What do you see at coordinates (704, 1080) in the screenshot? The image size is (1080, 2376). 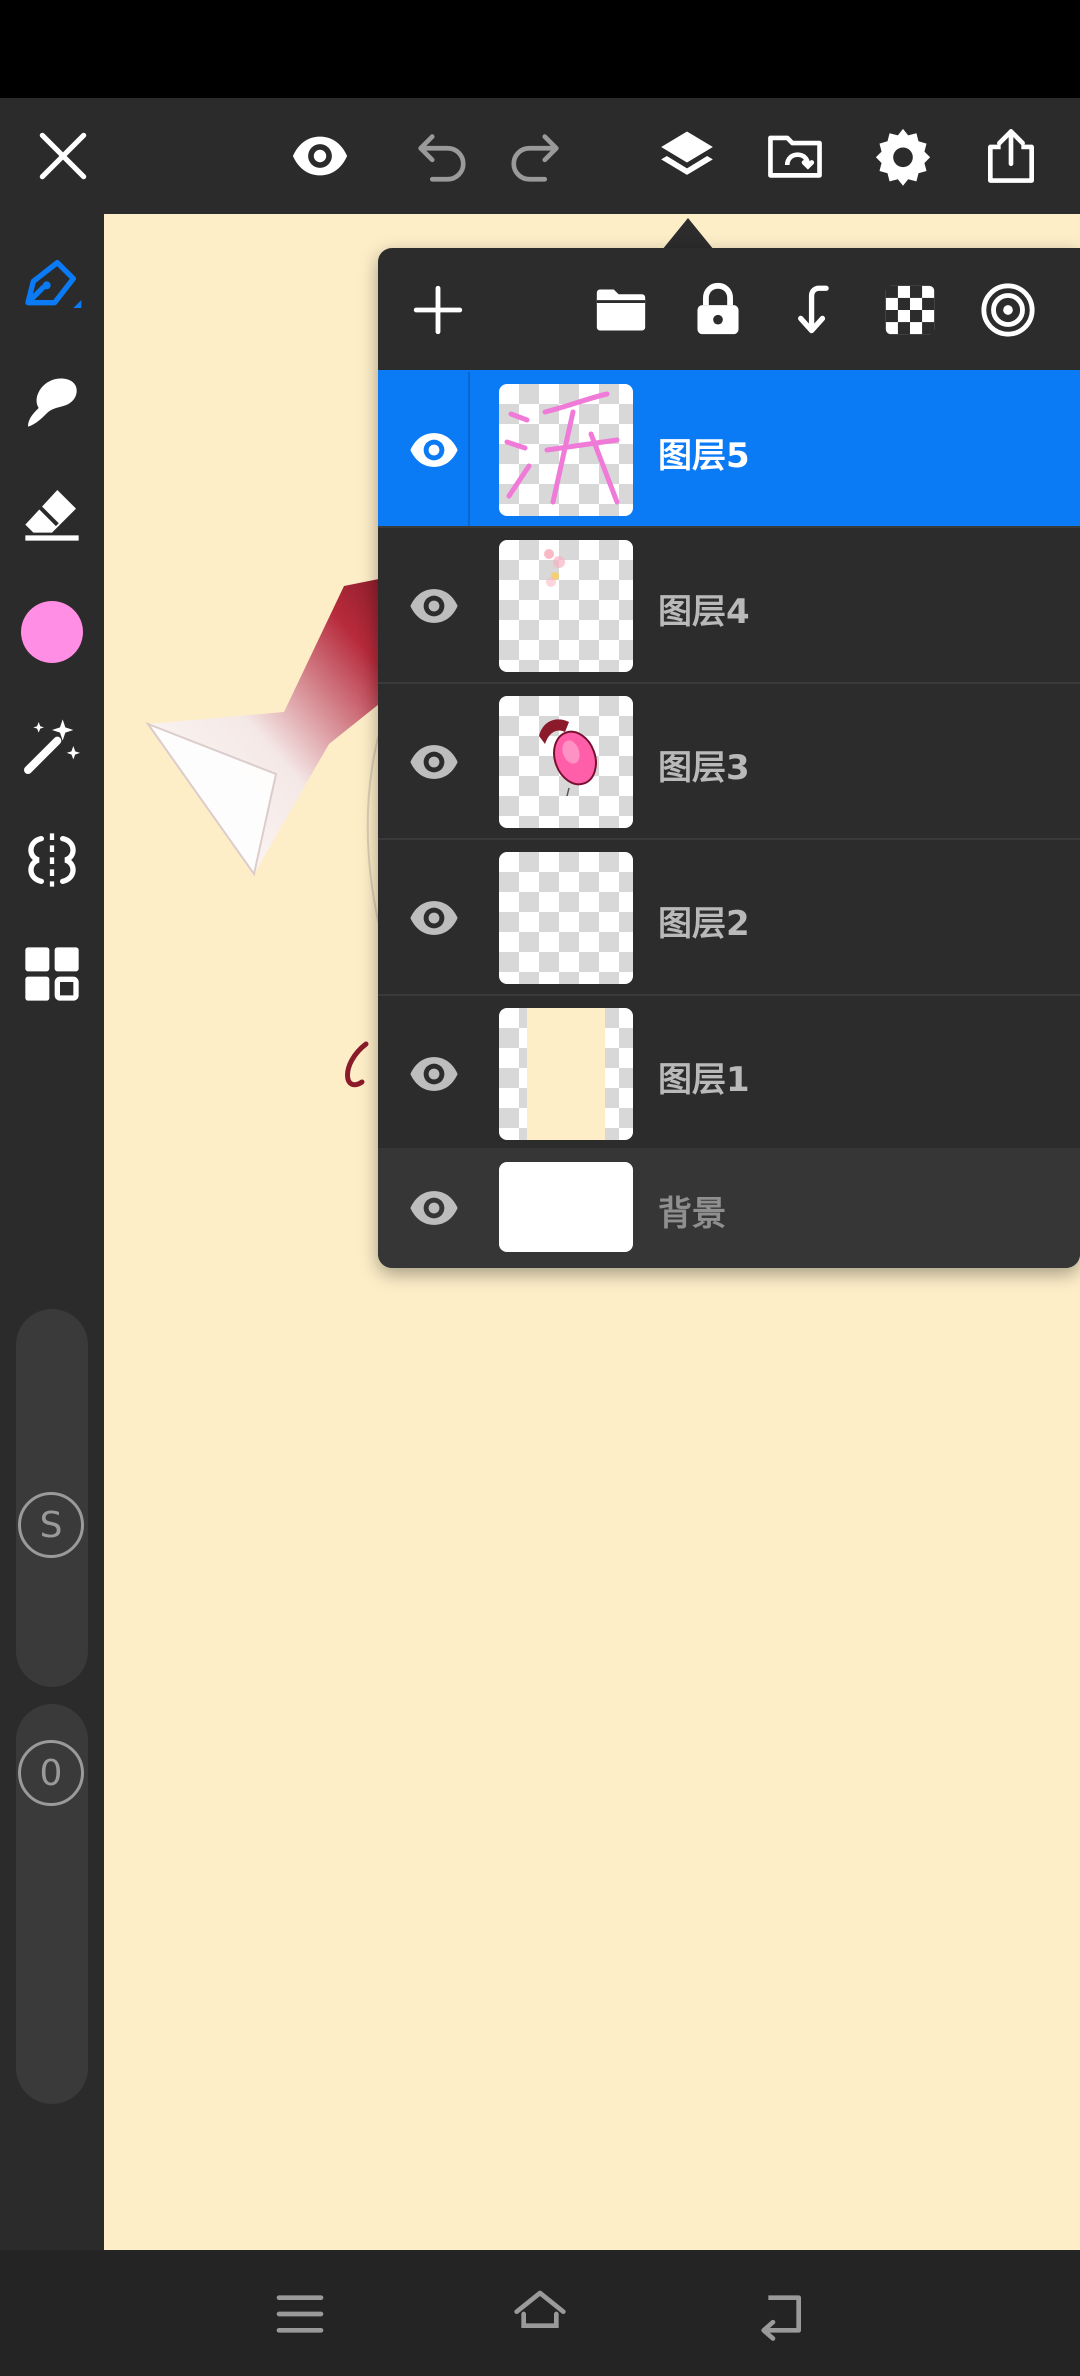 I see `layer-name: 图层1` at bounding box center [704, 1080].